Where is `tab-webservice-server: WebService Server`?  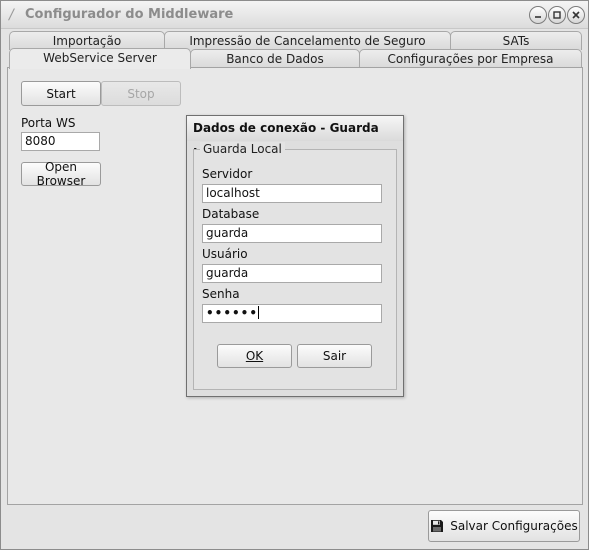
tab-webservice-server: WebService Server is located at coordinates (100, 58).